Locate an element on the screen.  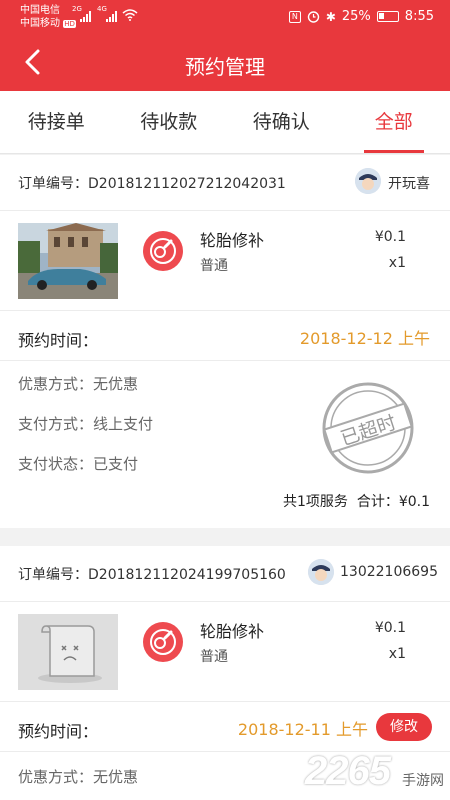
alarm-icon is located at coordinates (313, 17).